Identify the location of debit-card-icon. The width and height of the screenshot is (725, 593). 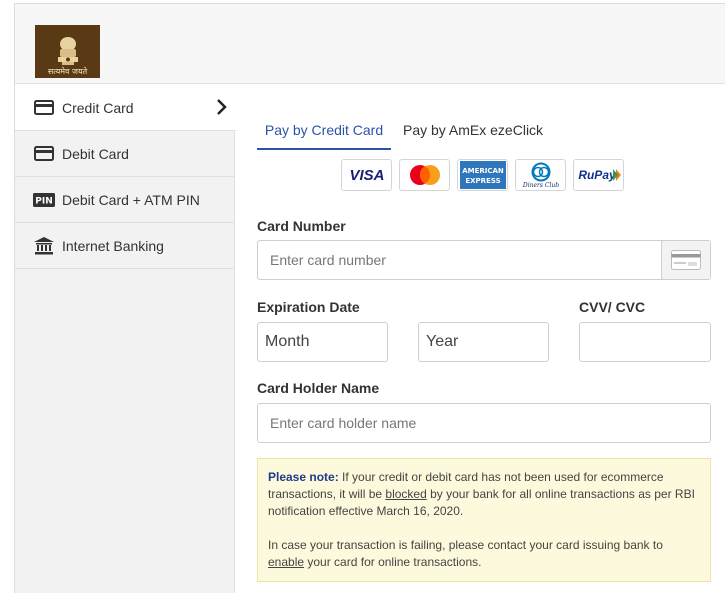
(44, 154).